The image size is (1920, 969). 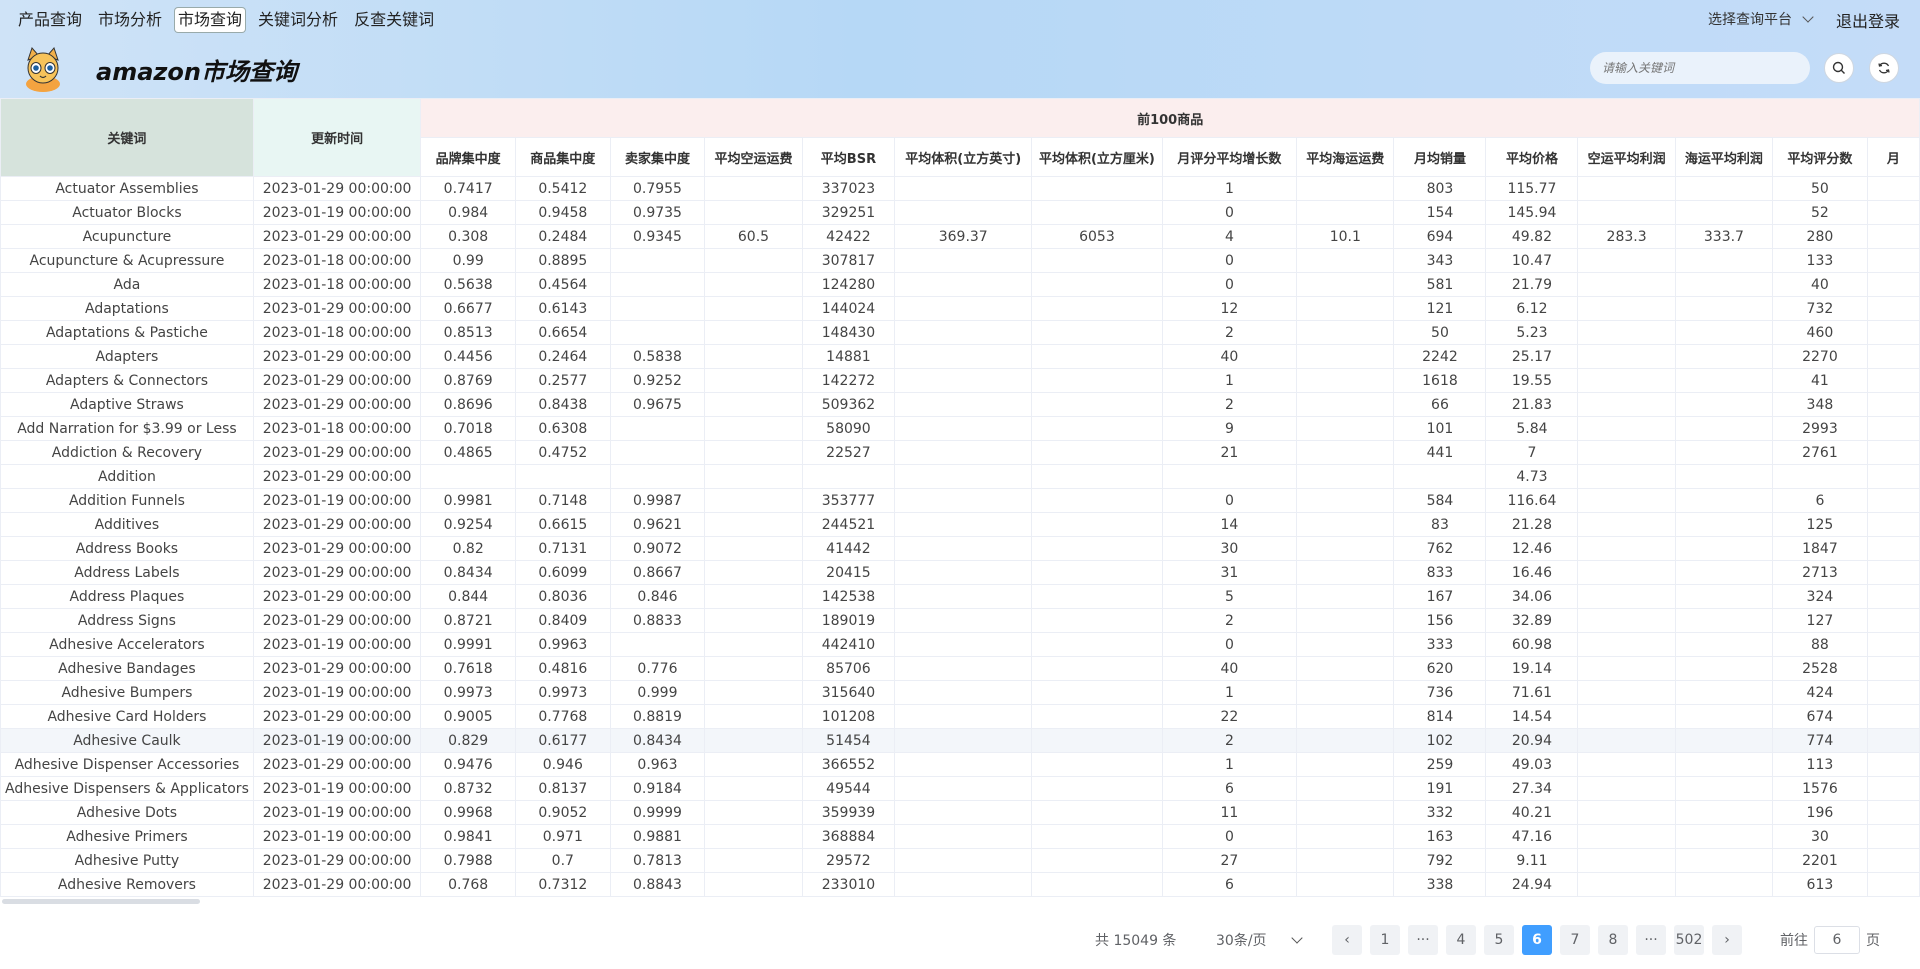 What do you see at coordinates (101, 901) in the screenshot?
I see `horizontal-scrollbar` at bounding box center [101, 901].